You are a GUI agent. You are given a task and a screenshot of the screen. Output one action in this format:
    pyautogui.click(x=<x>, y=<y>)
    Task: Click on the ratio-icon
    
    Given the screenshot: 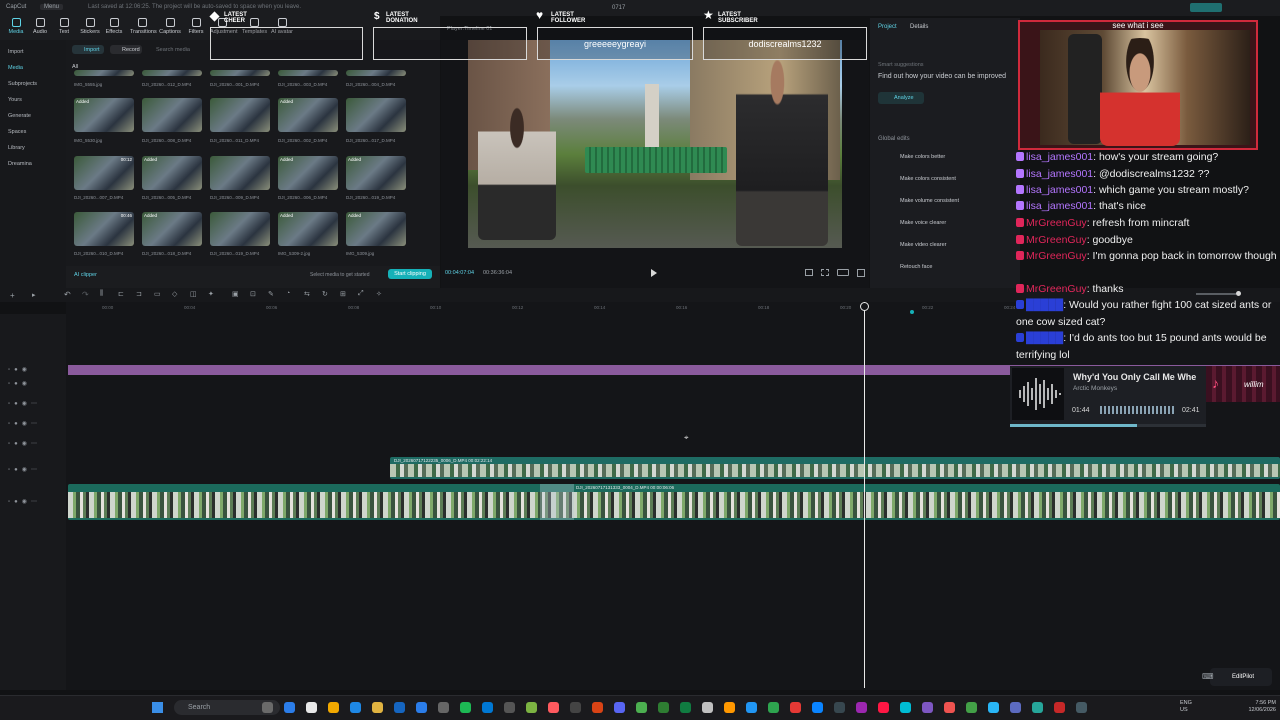 What is the action you would take?
    pyautogui.click(x=809, y=272)
    